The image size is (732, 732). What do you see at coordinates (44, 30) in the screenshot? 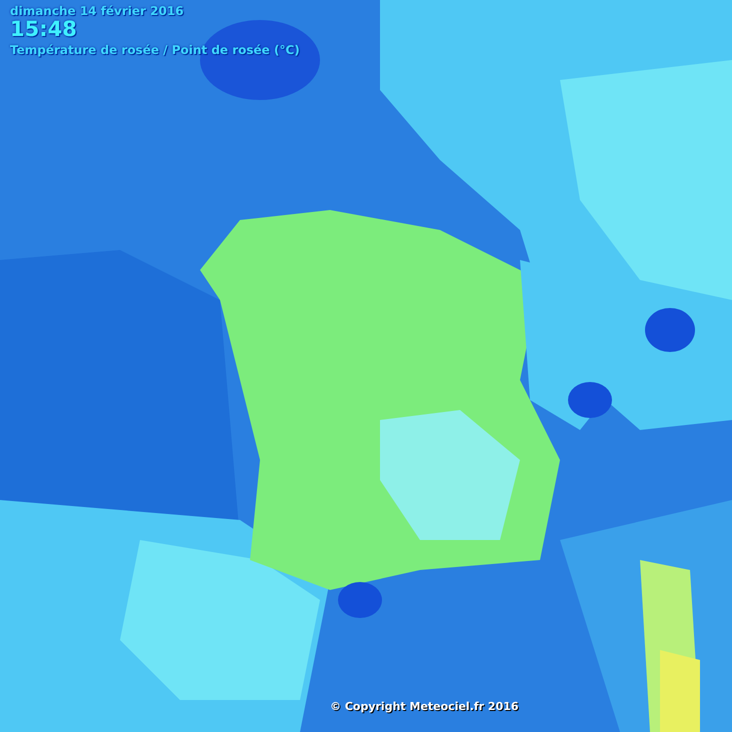
I see `map-time: 15:48` at bounding box center [44, 30].